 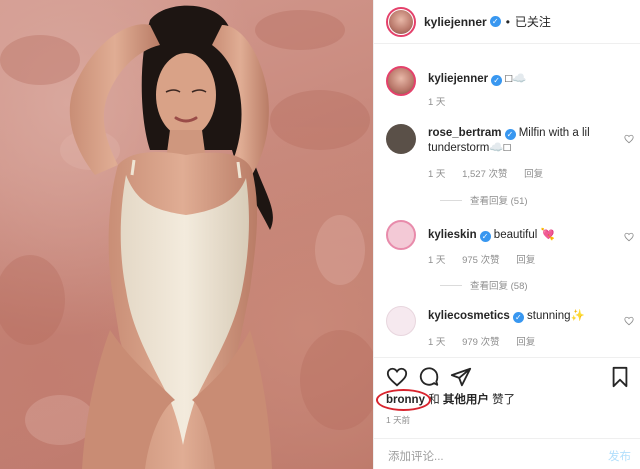 I want to click on author-username: kyliejenner, so click(x=455, y=22).